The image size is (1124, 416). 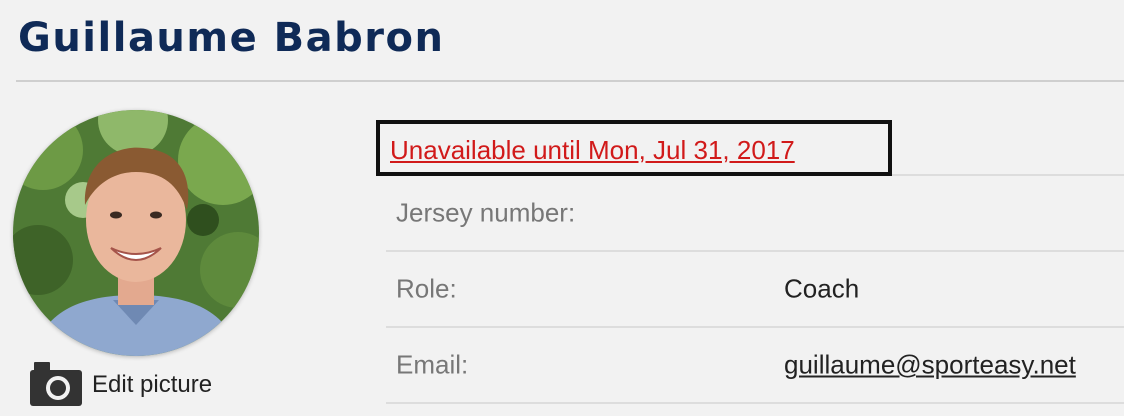 What do you see at coordinates (56, 385) in the screenshot?
I see `camera-icon` at bounding box center [56, 385].